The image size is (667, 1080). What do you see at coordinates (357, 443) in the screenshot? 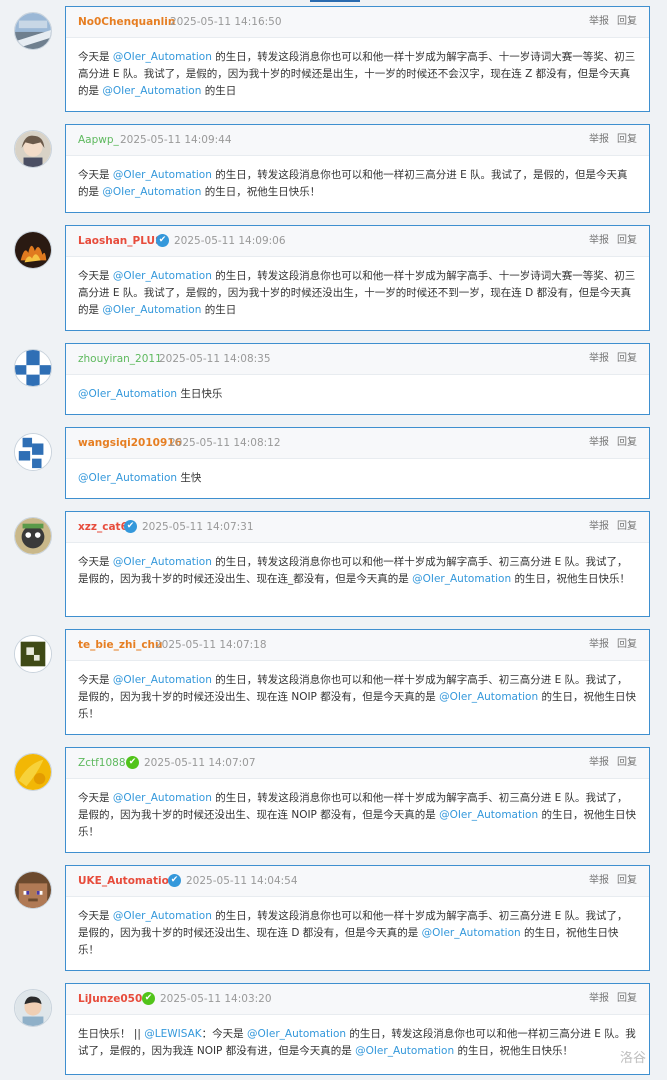
I see `reply-header: wangsiqi2010916 2025-05-11 14:08:12 举报 回复` at bounding box center [357, 443].